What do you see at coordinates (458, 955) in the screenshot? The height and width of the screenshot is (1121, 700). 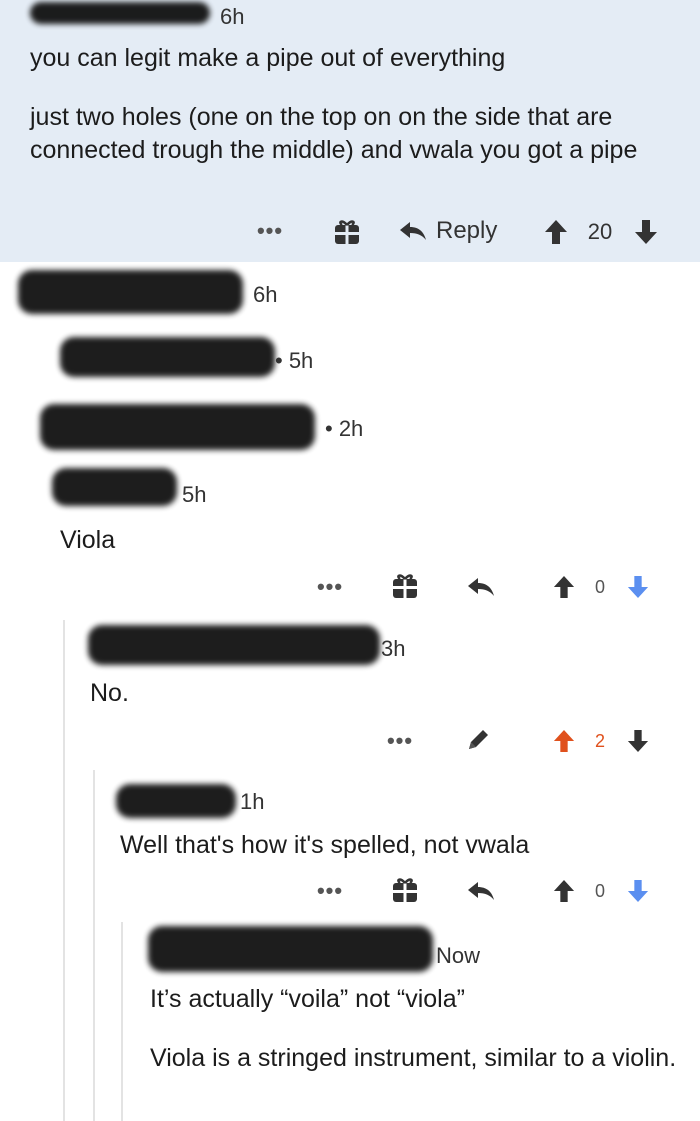 I see `comment-time: Now` at bounding box center [458, 955].